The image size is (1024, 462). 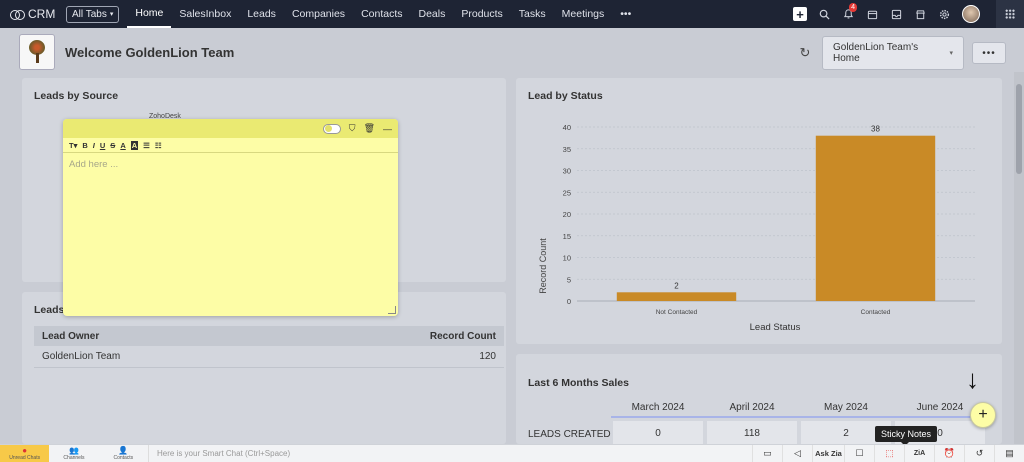 I want to click on print-icon: ▤, so click(x=1008, y=453).